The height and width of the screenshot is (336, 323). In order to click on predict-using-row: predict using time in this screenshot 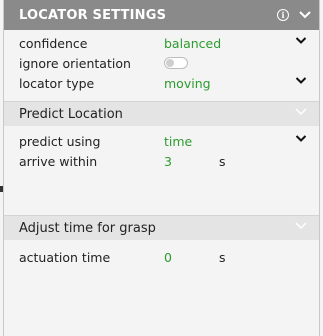, I will do `click(161, 141)`.